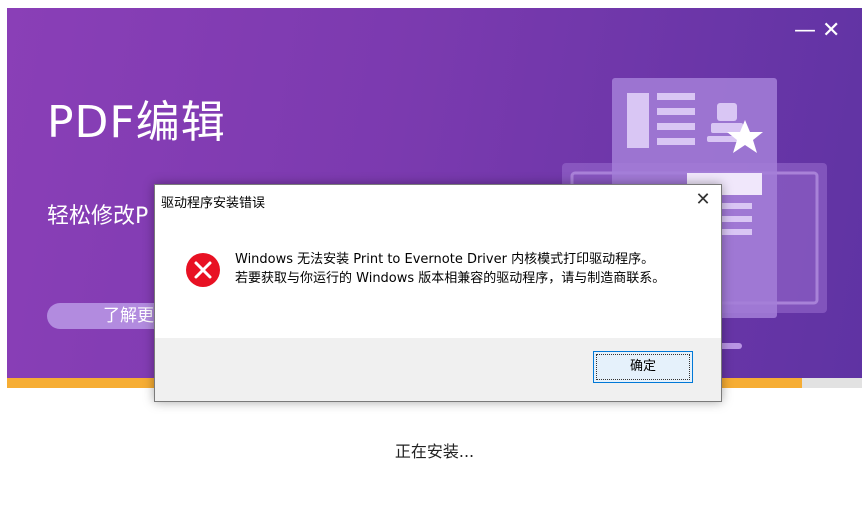  Describe the element at coordinates (203, 270) in the screenshot. I see `error-icon` at that location.